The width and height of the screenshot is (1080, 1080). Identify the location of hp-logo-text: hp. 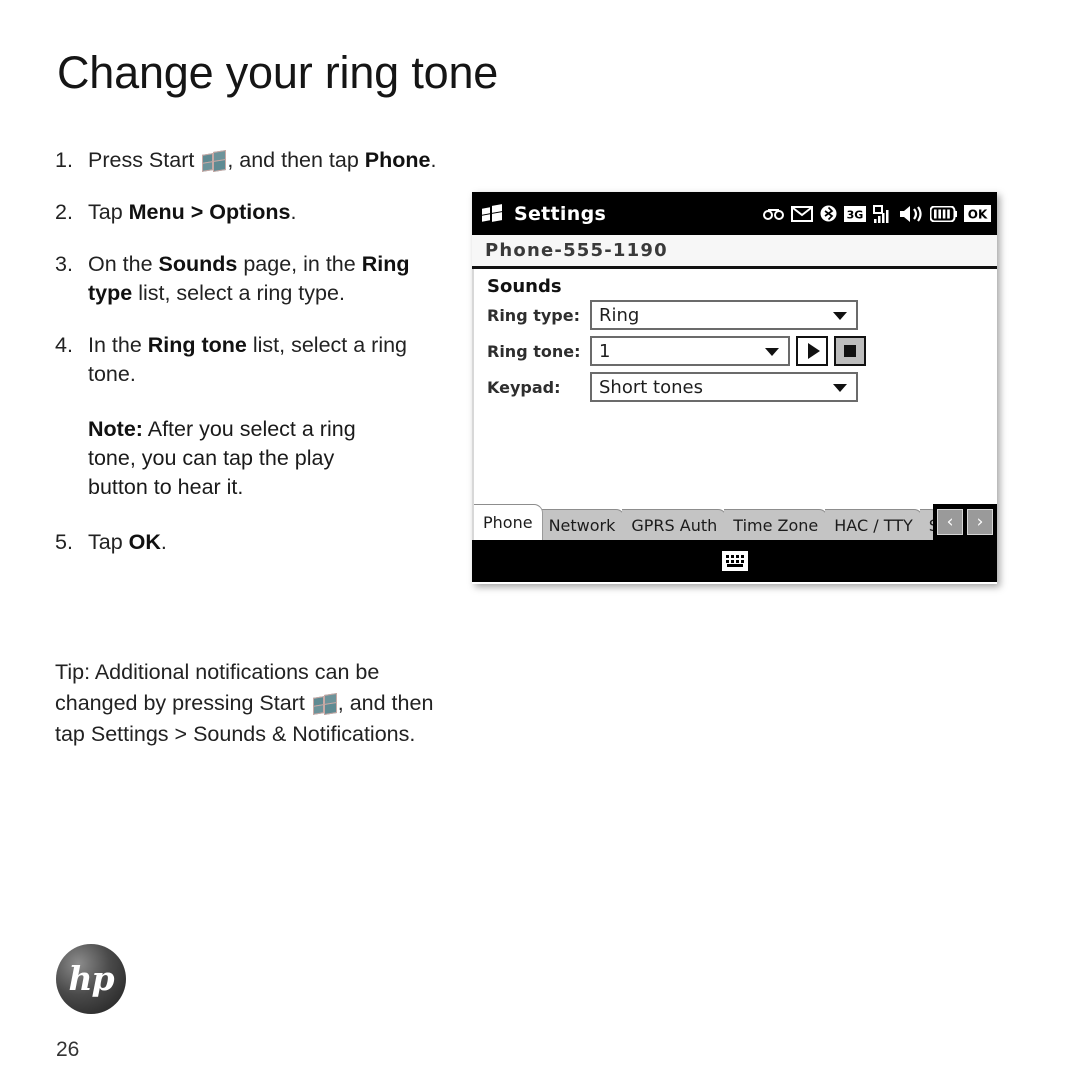
(91, 978).